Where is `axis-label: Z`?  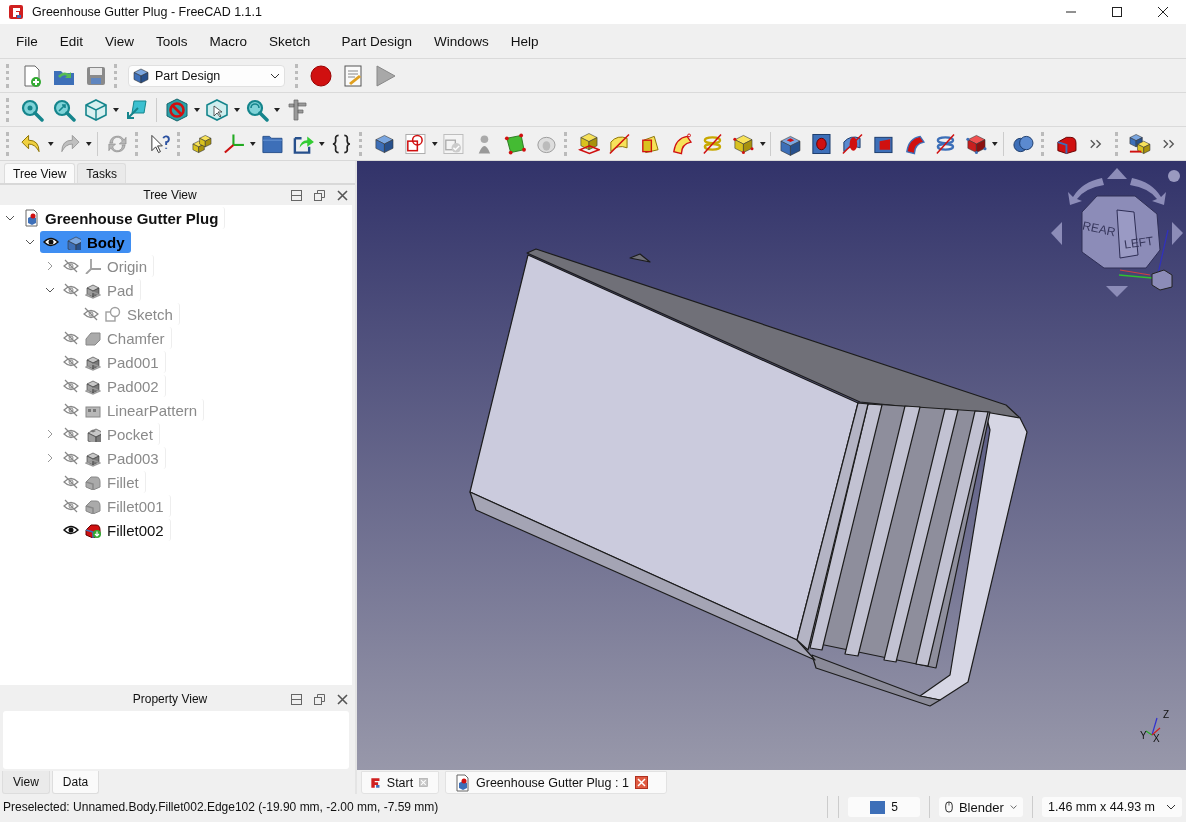
axis-label: Z is located at coordinates (1166, 714).